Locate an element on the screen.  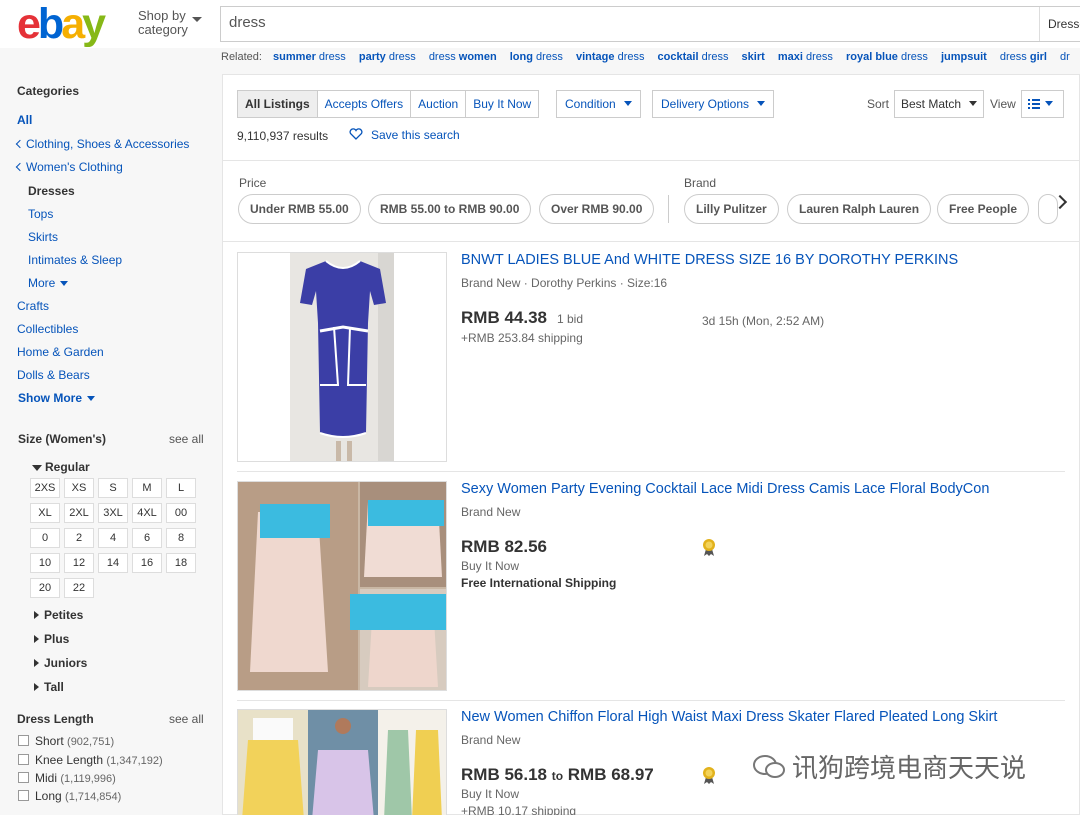
size-option: 12 is located at coordinates (79, 563).